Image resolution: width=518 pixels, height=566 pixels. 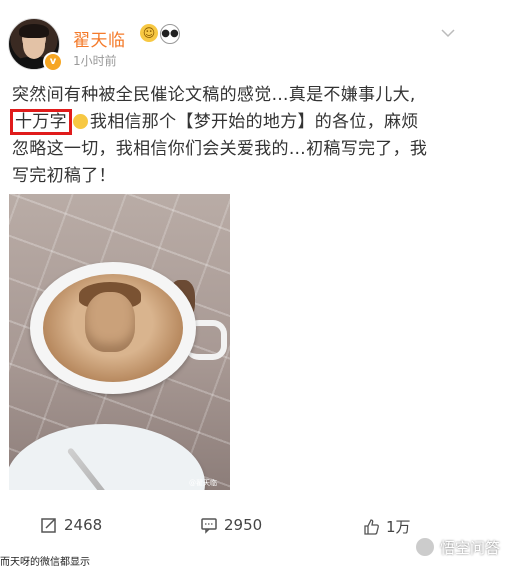 I want to click on post-text-line-2-rest: 我相信那个【梦开始的地方】的各位，麻烦, so click(x=254, y=122).